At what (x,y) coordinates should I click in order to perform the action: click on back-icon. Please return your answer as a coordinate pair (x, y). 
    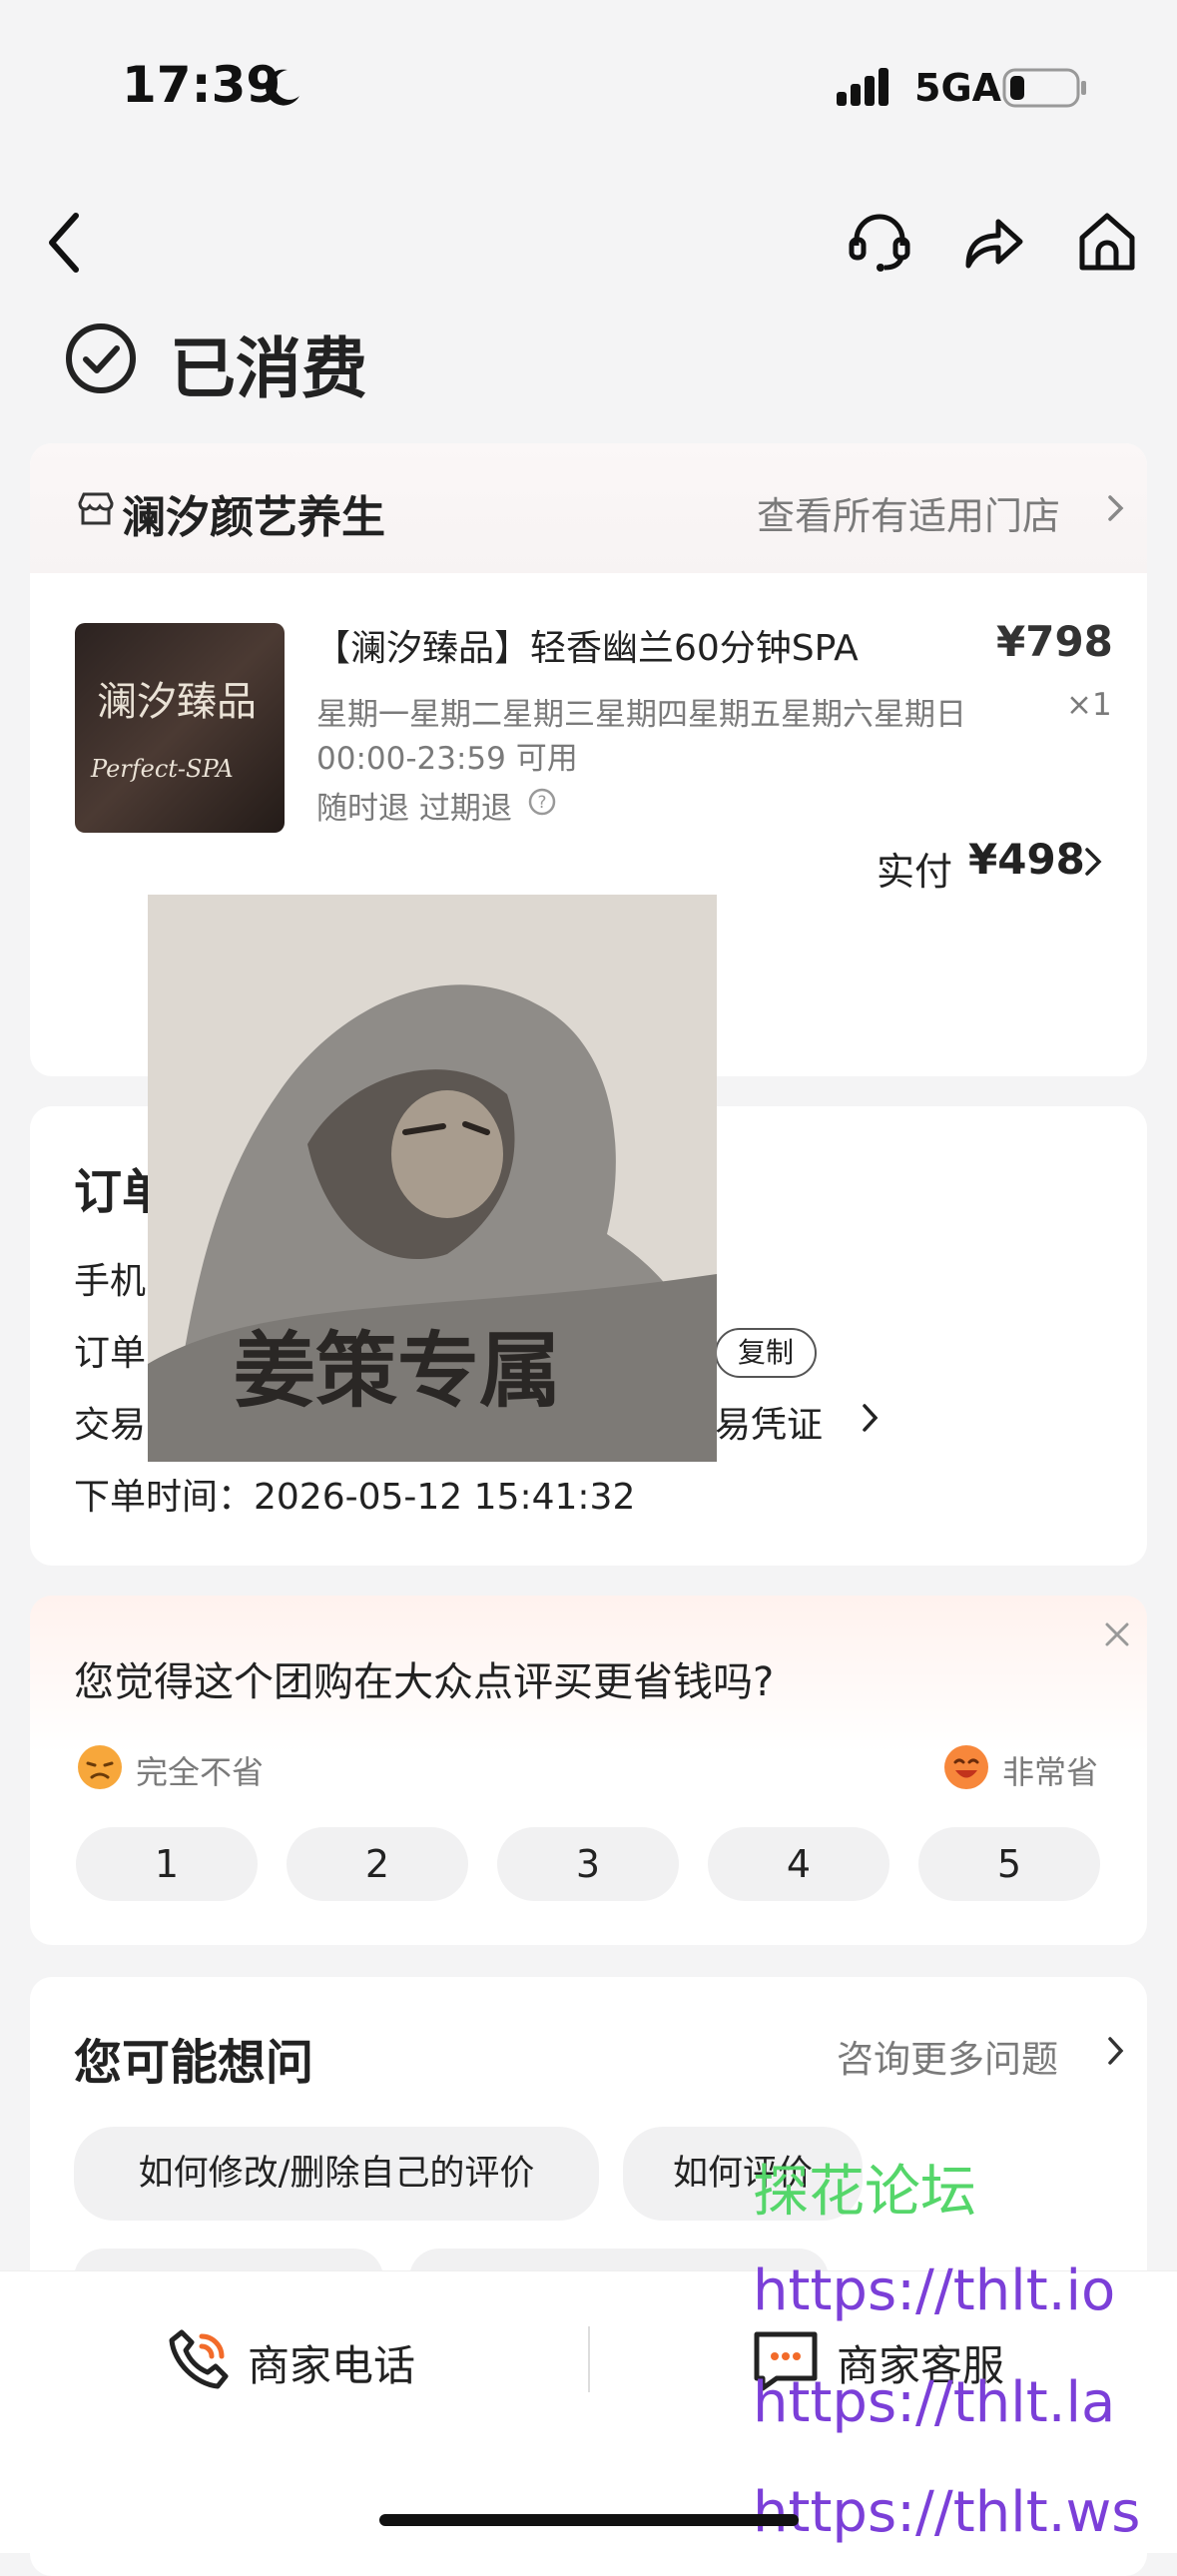
    Looking at the image, I should click on (64, 243).